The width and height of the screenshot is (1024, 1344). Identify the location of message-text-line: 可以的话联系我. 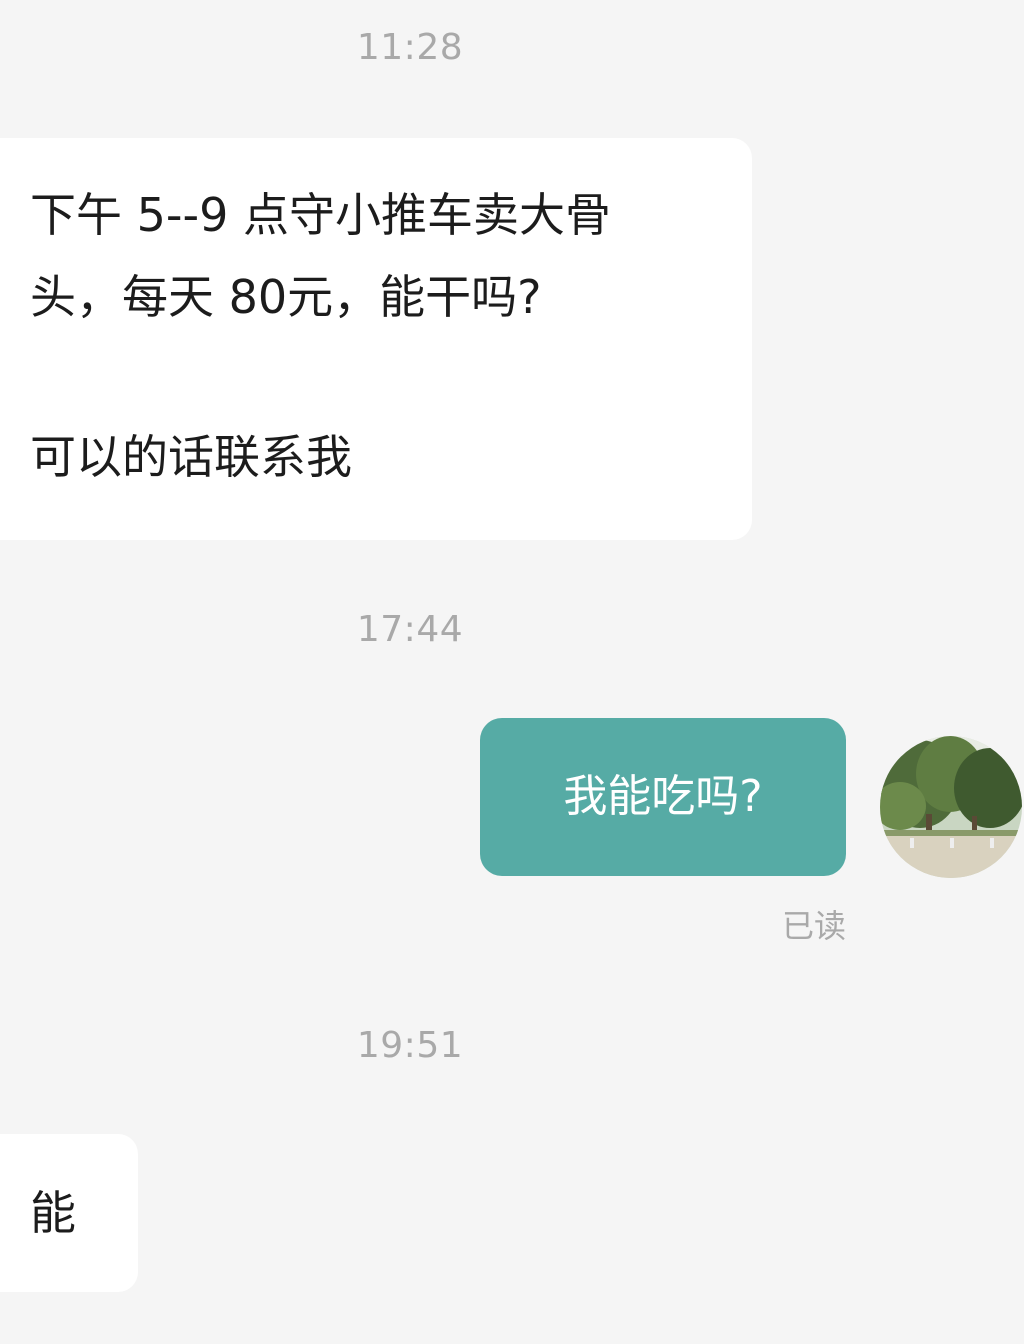
(191, 457).